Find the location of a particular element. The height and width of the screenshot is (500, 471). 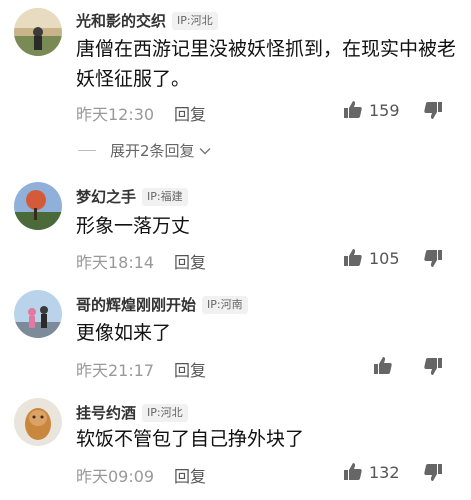

expand-replies-button: 展开2条回复 is located at coordinates (144, 150).